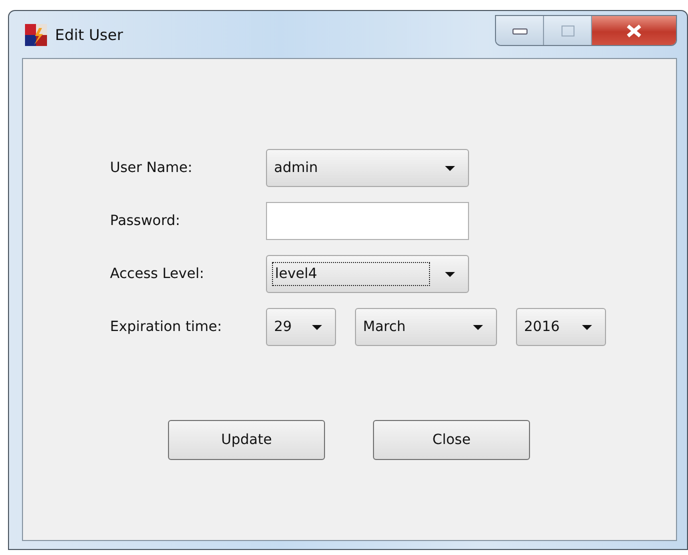 Image resolution: width=688 pixels, height=555 pixels. Describe the element at coordinates (151, 168) in the screenshot. I see `field-label: User Name:` at that location.